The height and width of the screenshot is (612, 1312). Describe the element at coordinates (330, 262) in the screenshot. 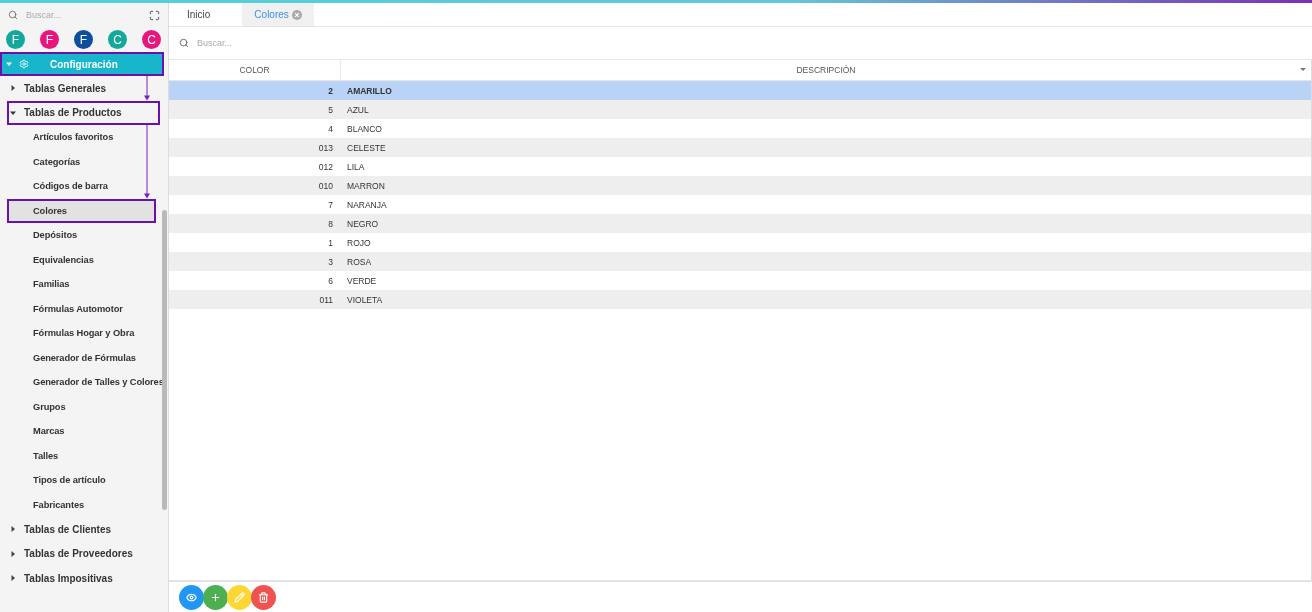

I see `table-cell-text: 3` at that location.